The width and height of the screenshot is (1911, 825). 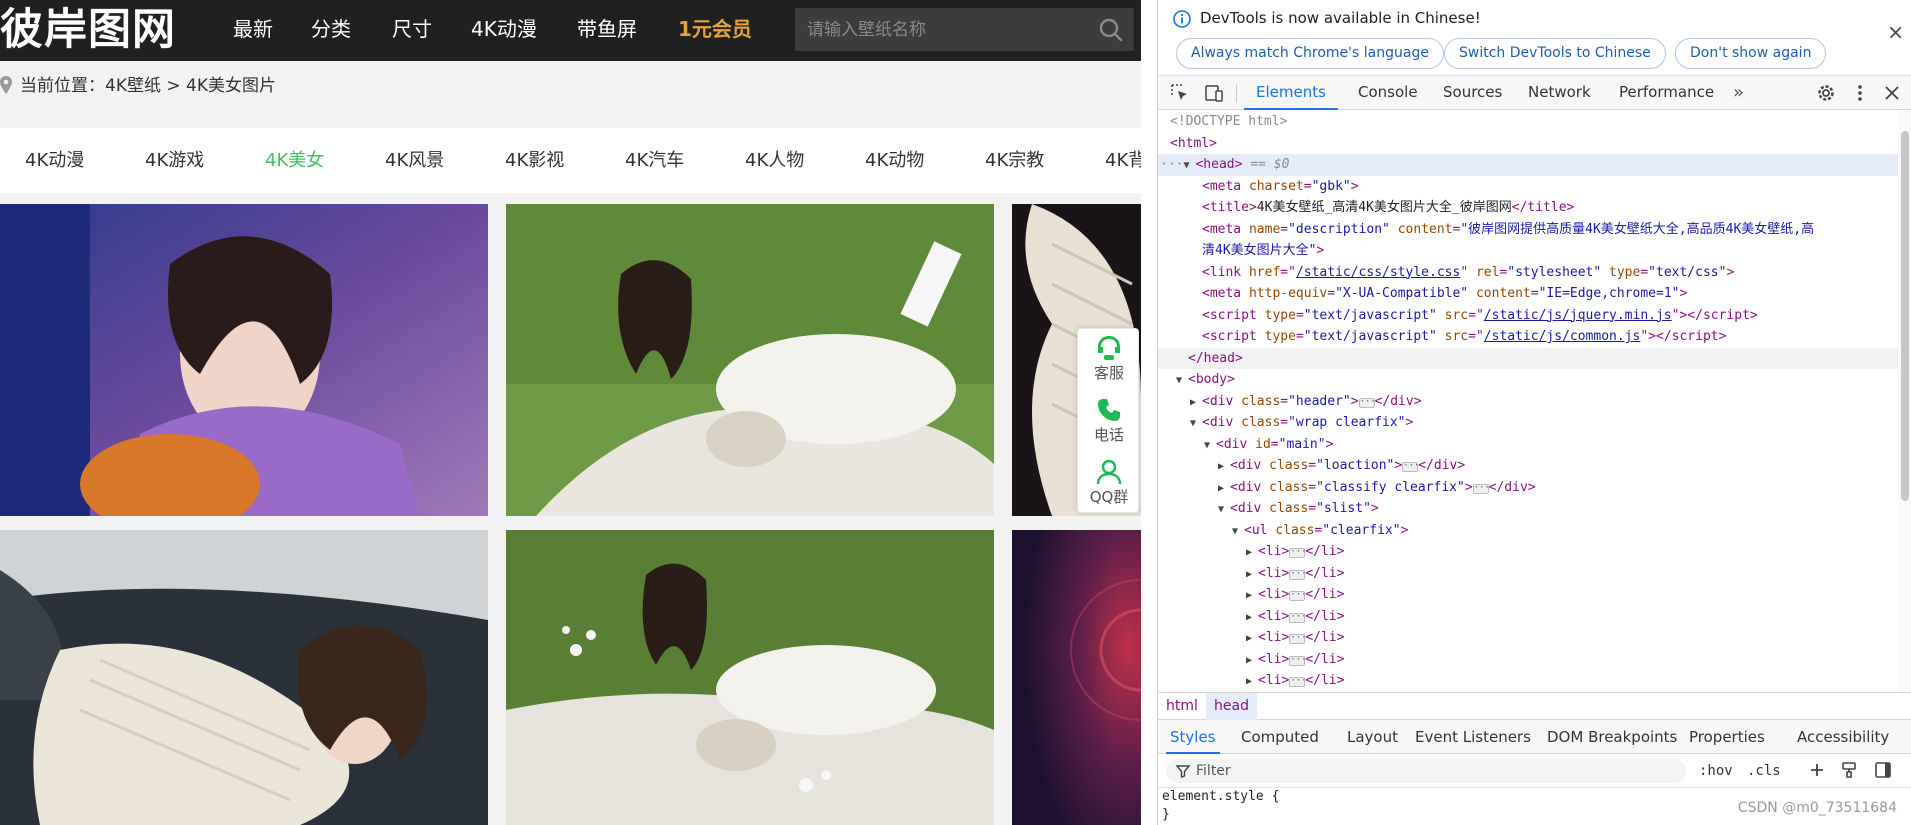 I want to click on device-toolbar-icon, so click(x=1214, y=93).